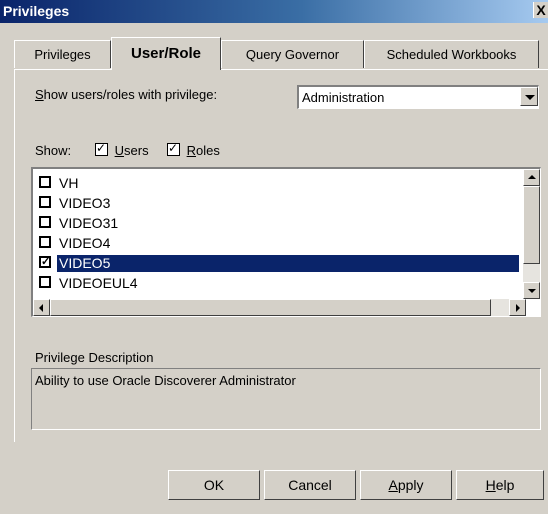  What do you see at coordinates (214, 485) in the screenshot?
I see `ok-button: OK` at bounding box center [214, 485].